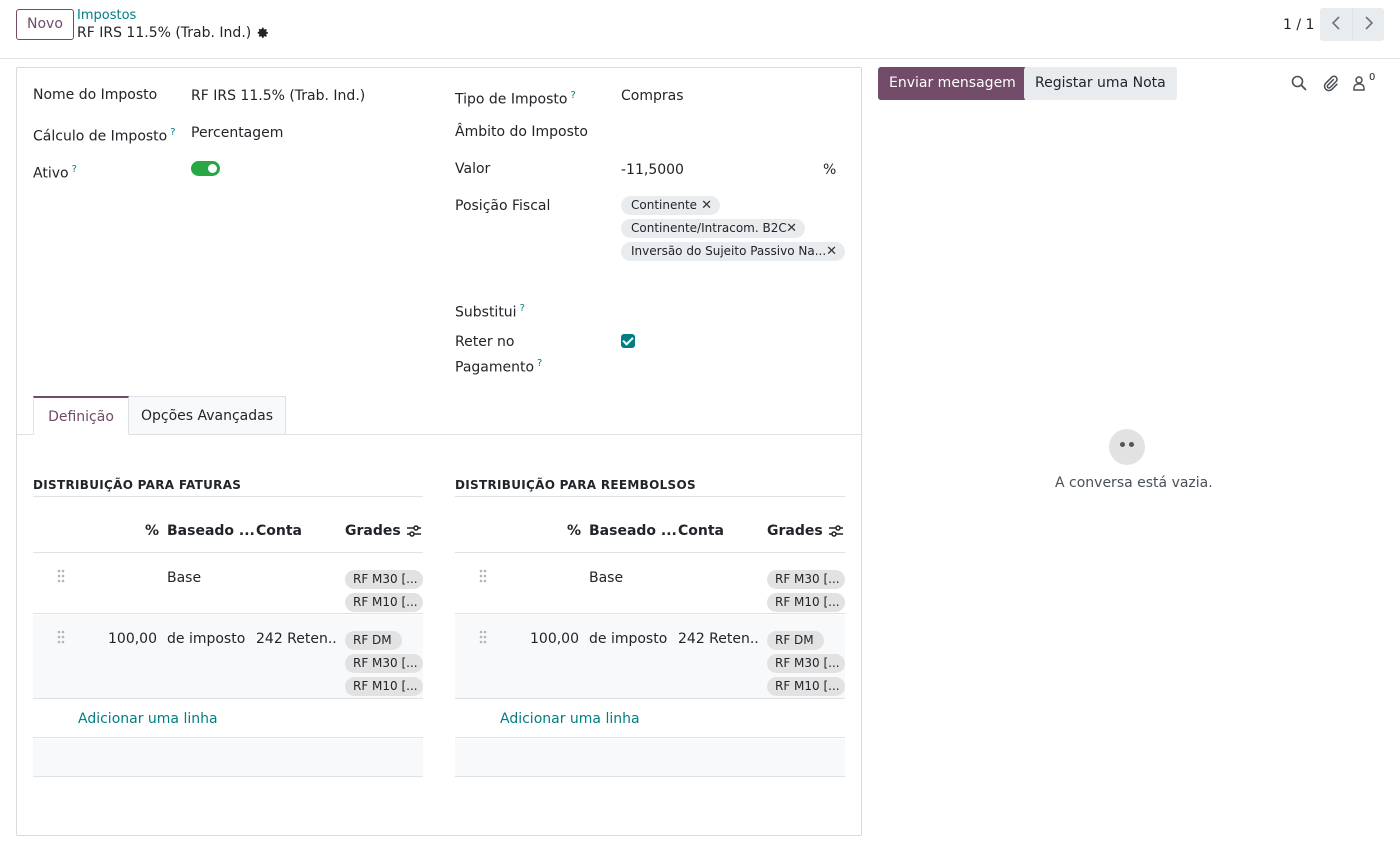 Image resolution: width=1400 pixels, height=854 pixels. I want to click on log-note-button: Registar uma Nota, so click(1100, 83).